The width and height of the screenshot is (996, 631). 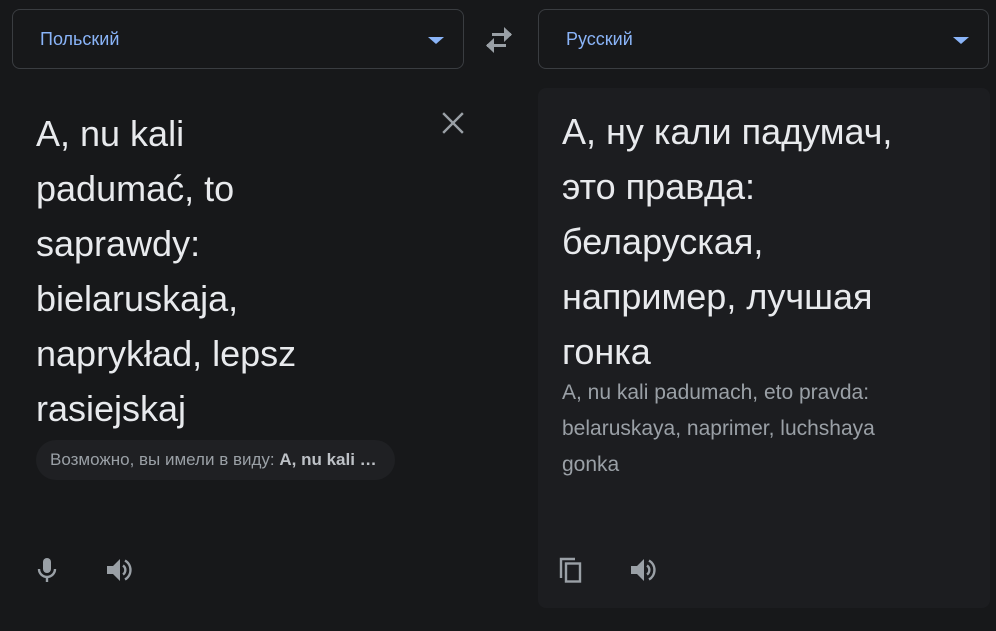 I want to click on source-language-select: Польский, so click(x=238, y=39).